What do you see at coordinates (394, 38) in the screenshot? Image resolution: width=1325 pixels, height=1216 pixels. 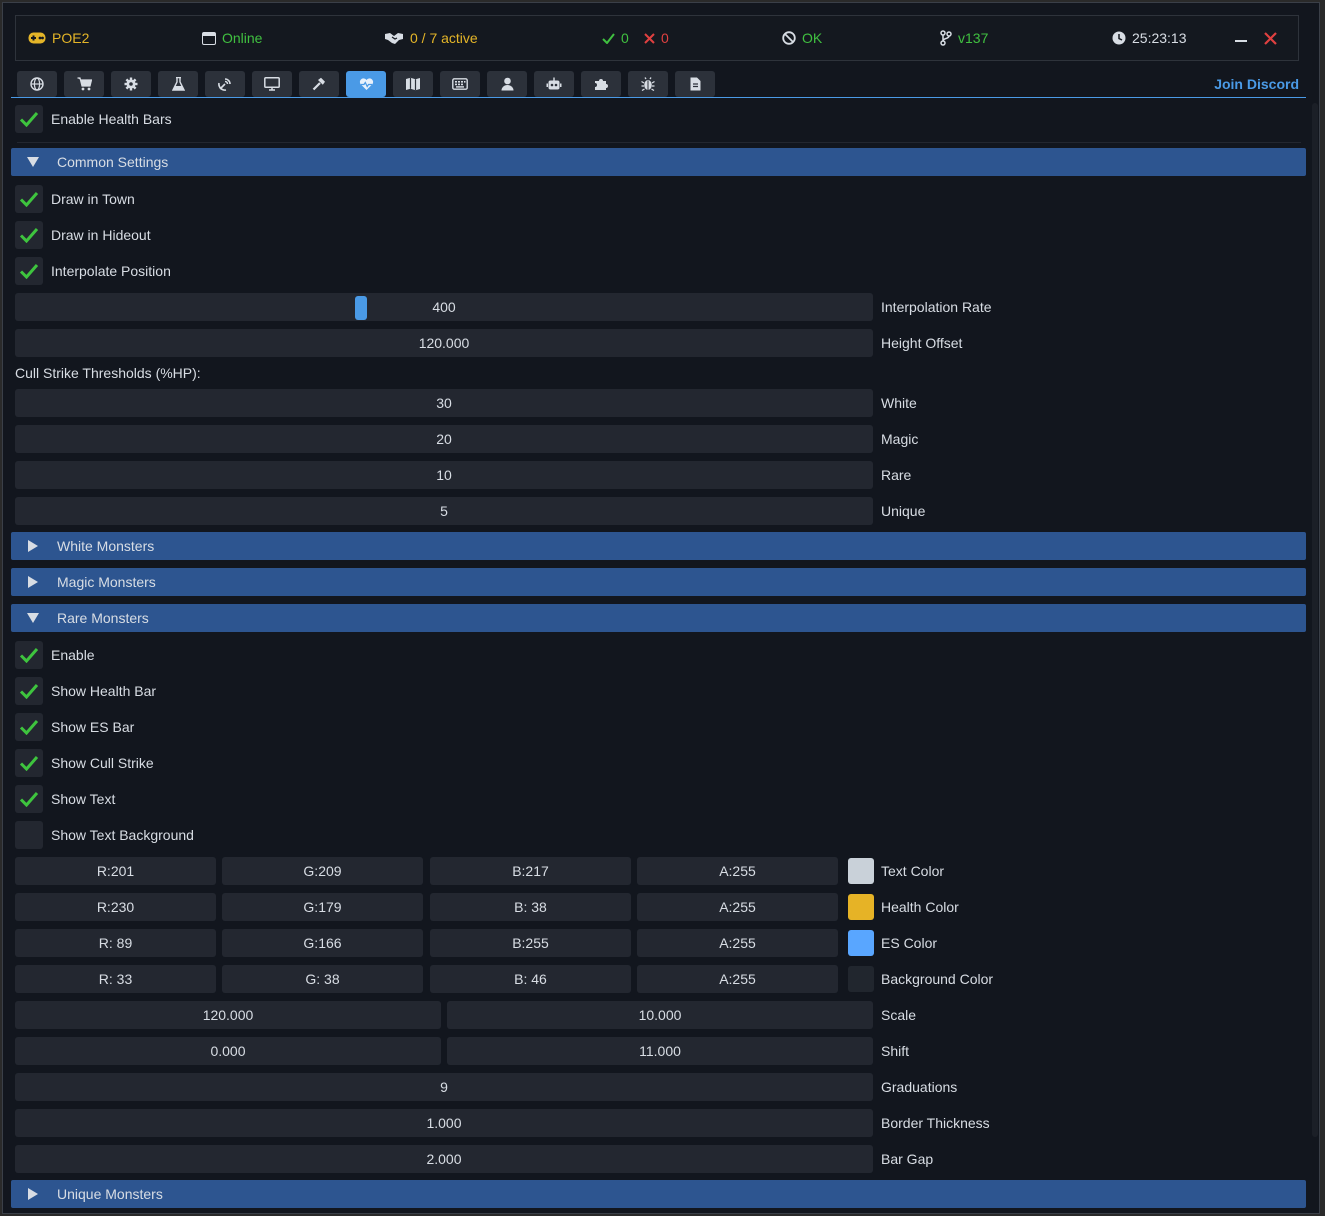 I see `handshake-icon` at bounding box center [394, 38].